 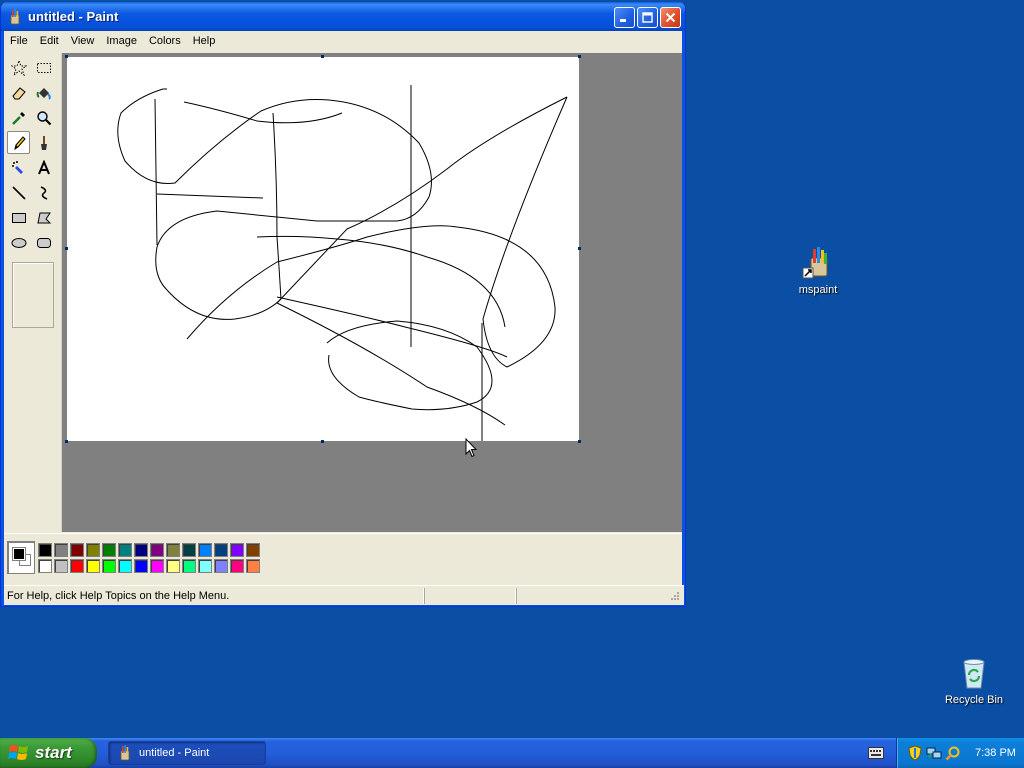 What do you see at coordinates (18, 92) in the screenshot?
I see `tool-eraser` at bounding box center [18, 92].